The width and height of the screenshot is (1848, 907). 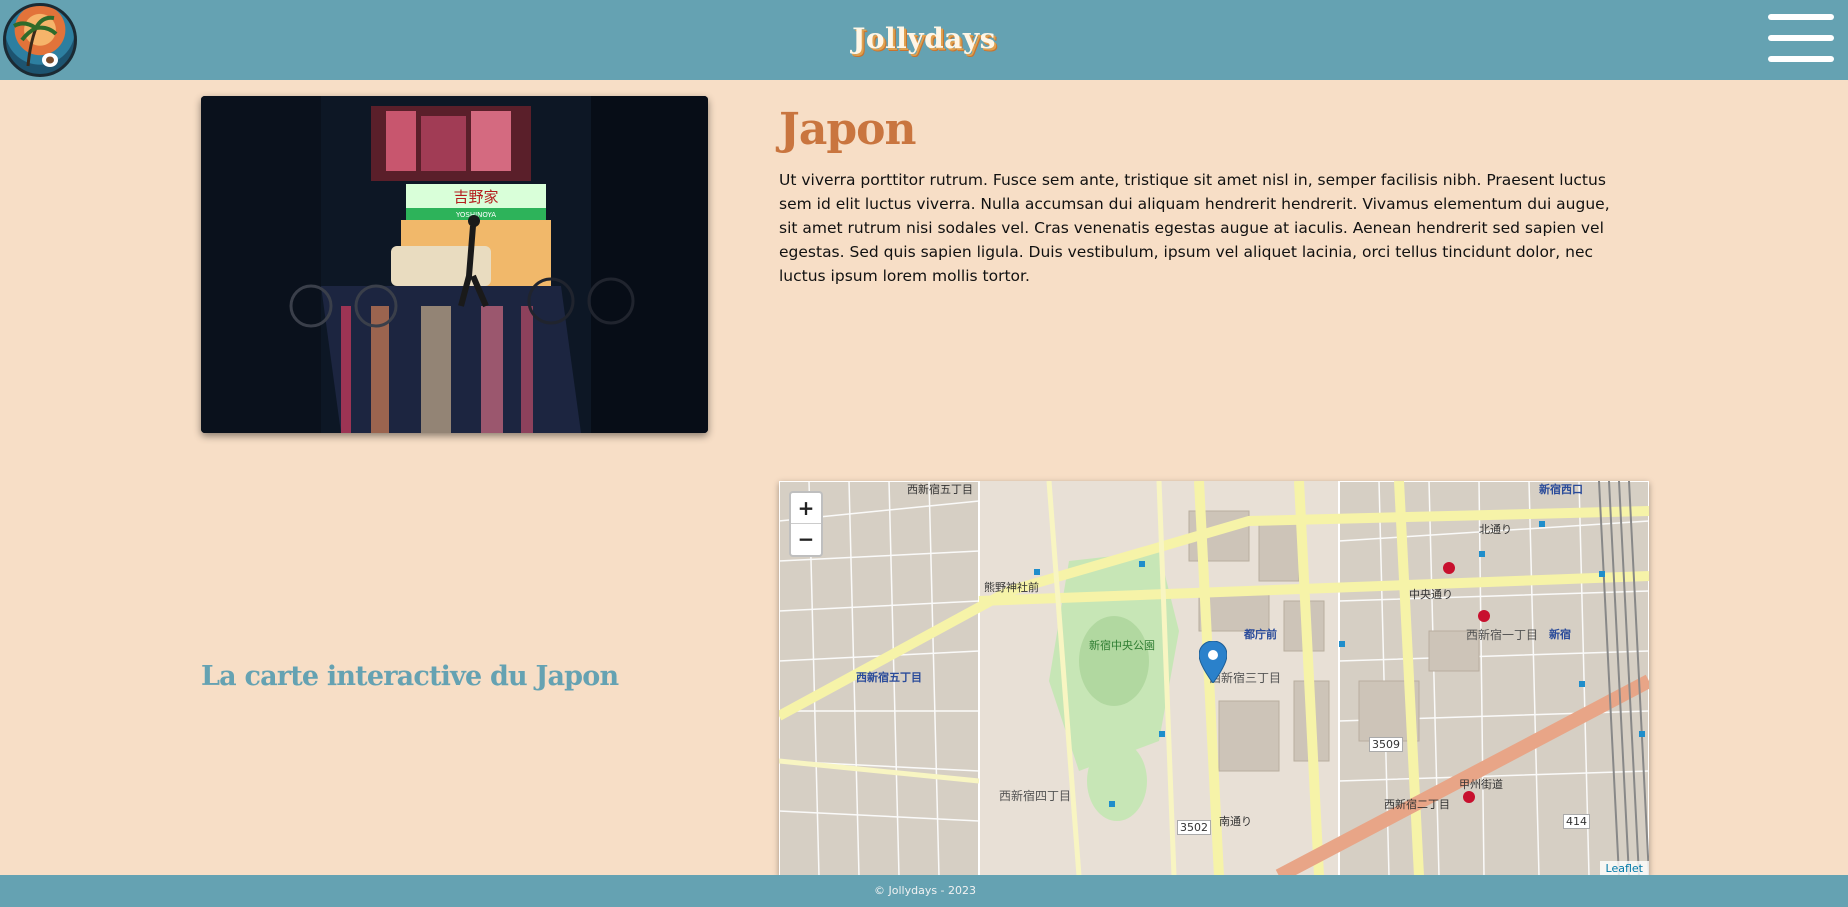 What do you see at coordinates (1122, 645) in the screenshot?
I see `map-place-label: 新宿中央公園` at bounding box center [1122, 645].